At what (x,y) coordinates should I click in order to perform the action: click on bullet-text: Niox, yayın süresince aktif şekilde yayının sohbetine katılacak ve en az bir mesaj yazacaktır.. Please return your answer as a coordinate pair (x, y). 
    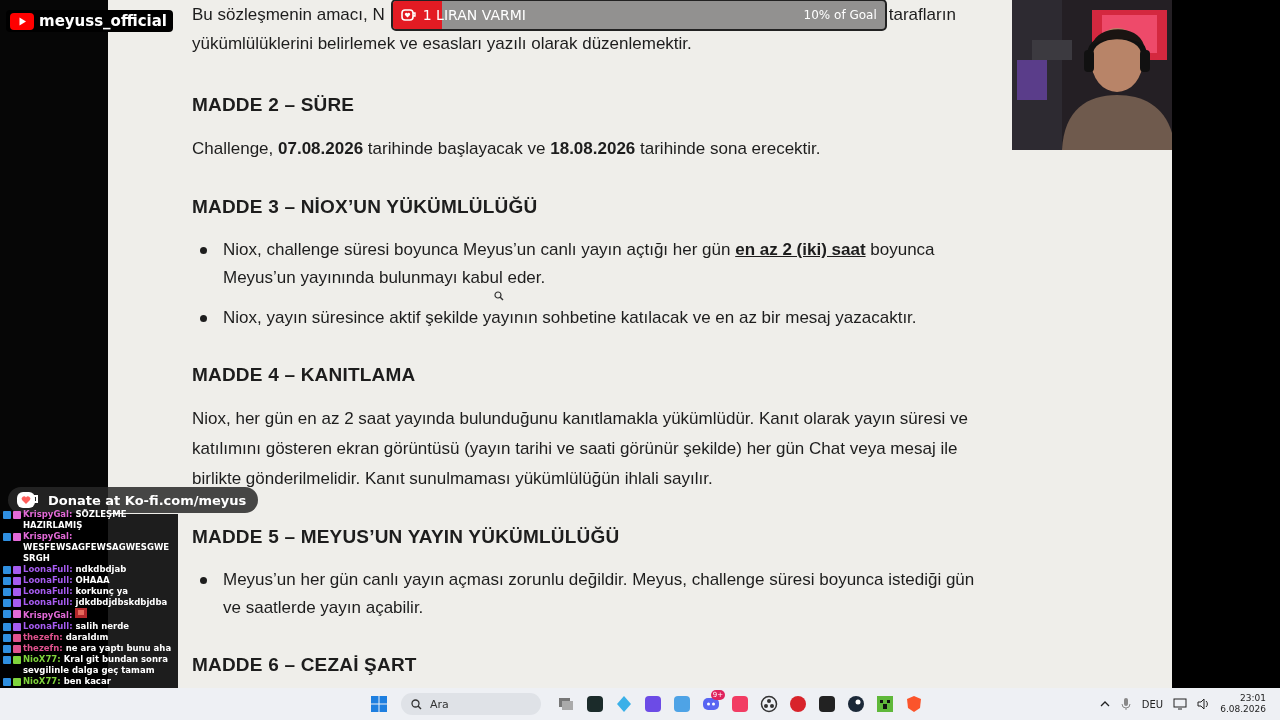
    Looking at the image, I should click on (570, 318).